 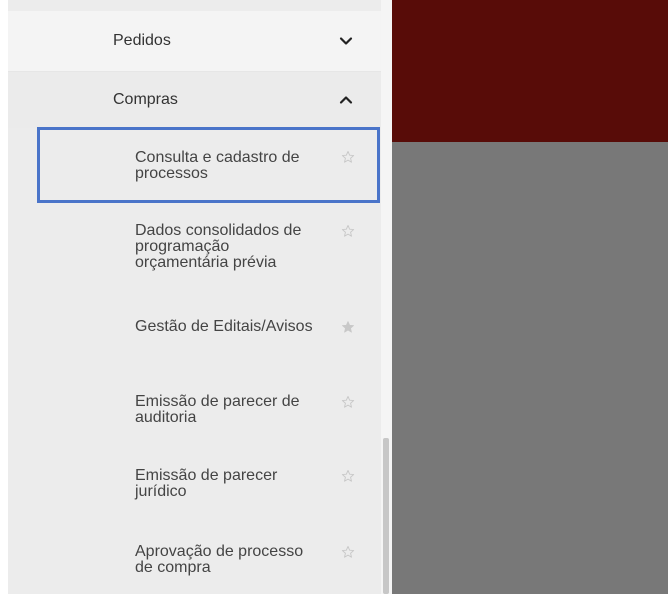 I want to click on menu-item-emissao-parecer-auditoria: Emissão de parecer de auditoria, so click(x=194, y=411).